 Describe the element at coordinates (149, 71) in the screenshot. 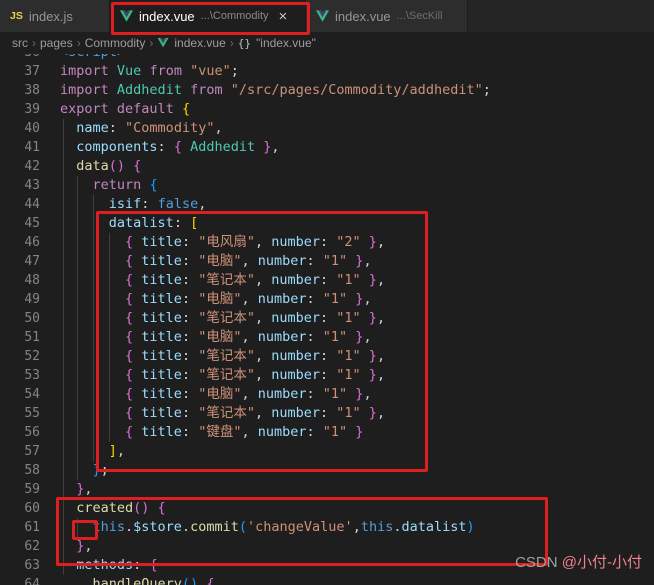

I see `code-text: import Vue from "vue";` at that location.